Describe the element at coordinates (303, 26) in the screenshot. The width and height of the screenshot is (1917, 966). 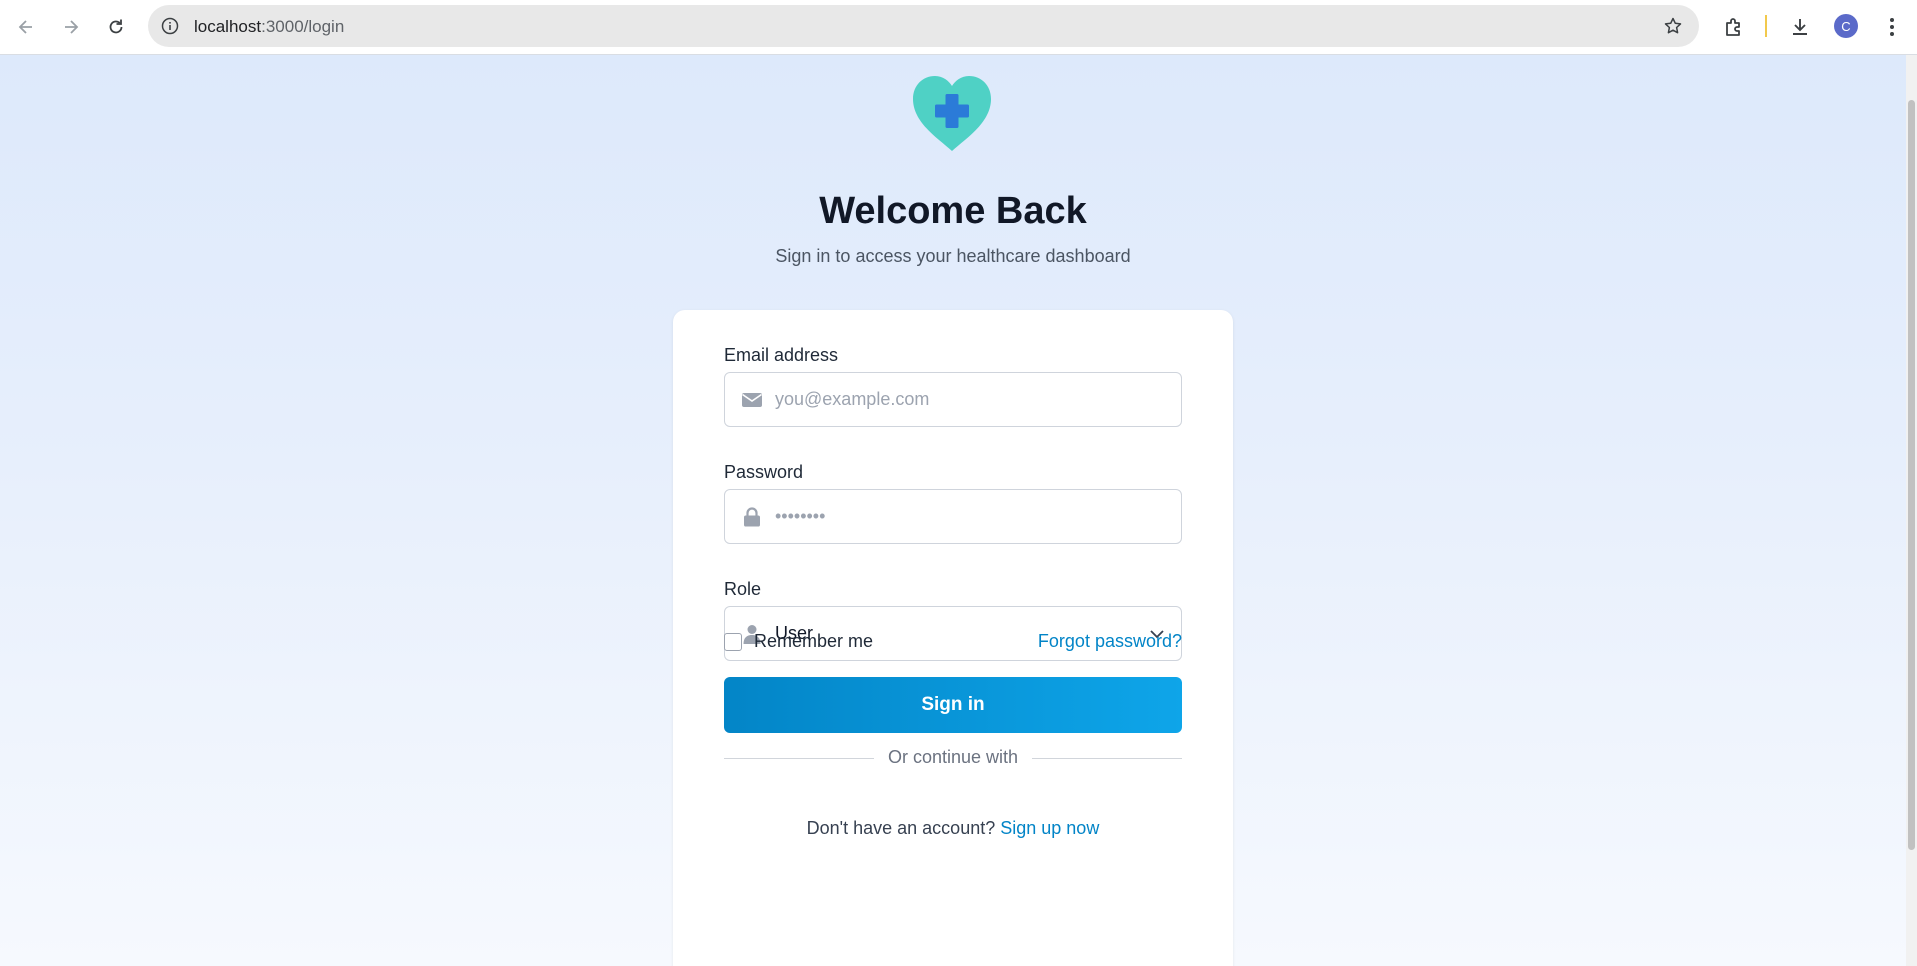
I see `url-path: :3000/login` at that location.